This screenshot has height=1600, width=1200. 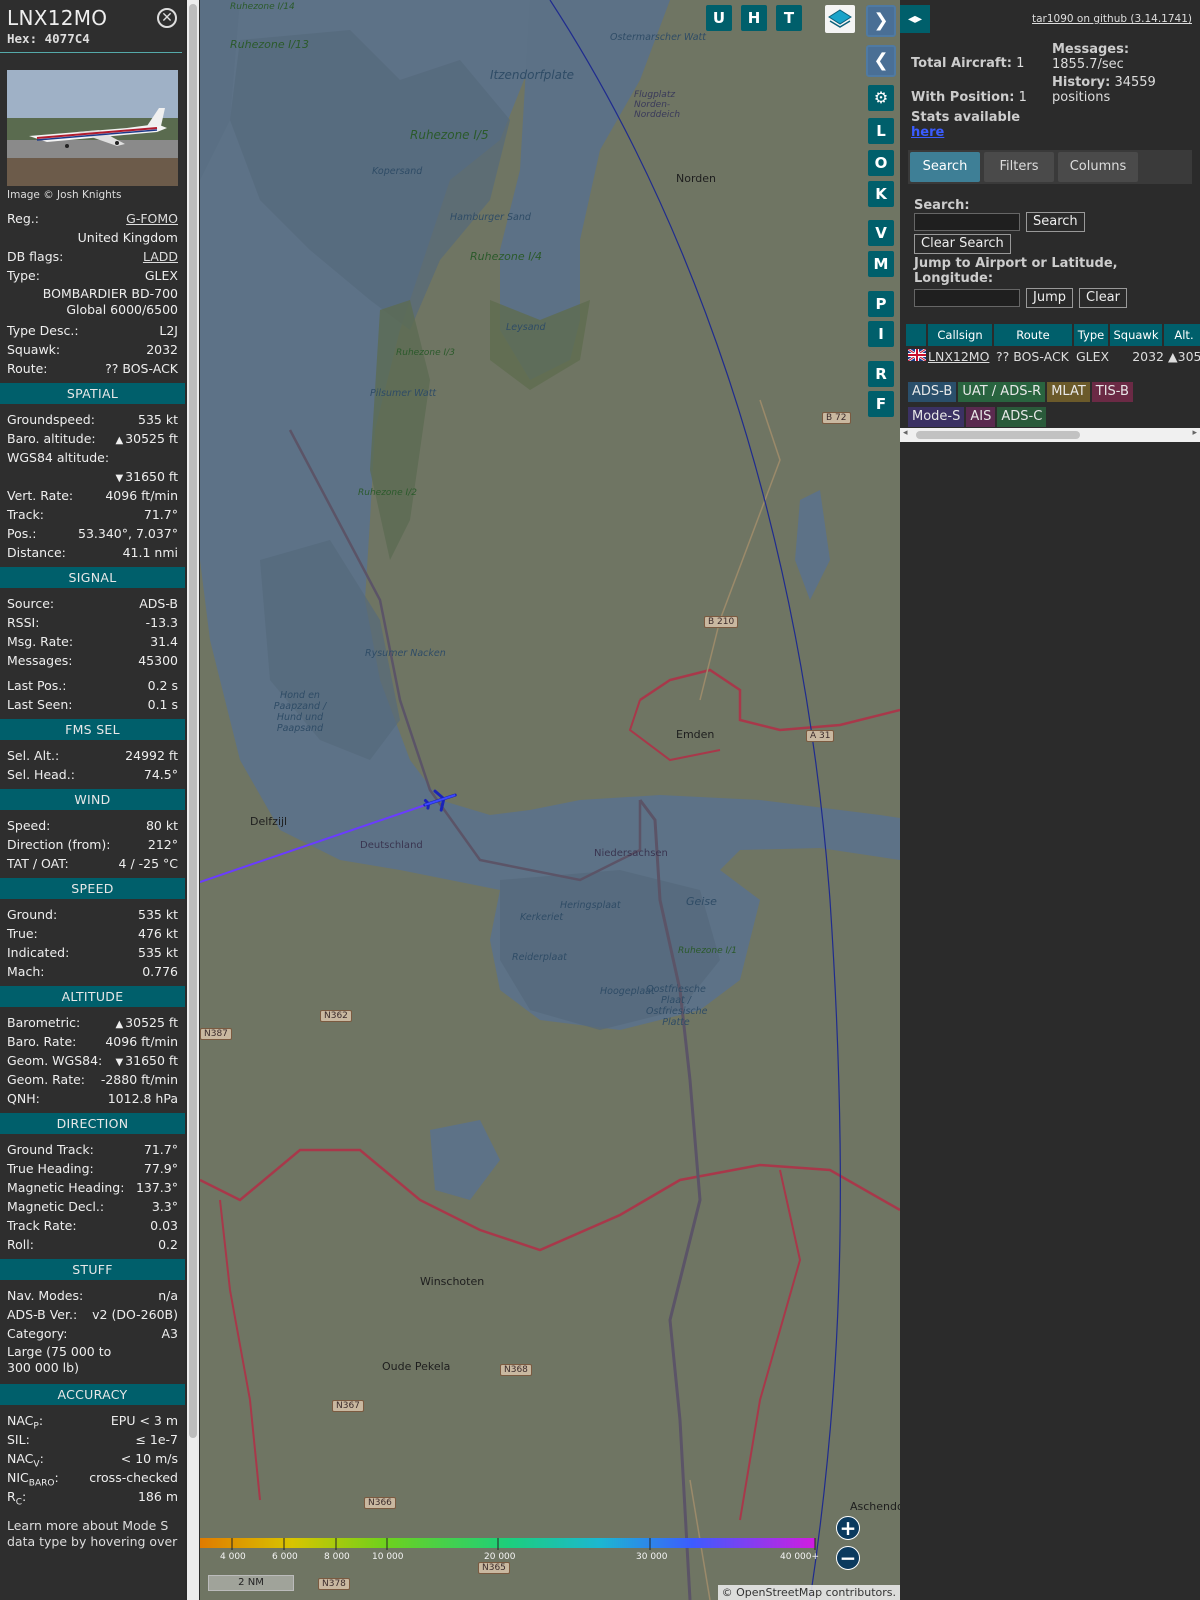 I want to click on source-chip: MLAT, so click(x=1068, y=392).